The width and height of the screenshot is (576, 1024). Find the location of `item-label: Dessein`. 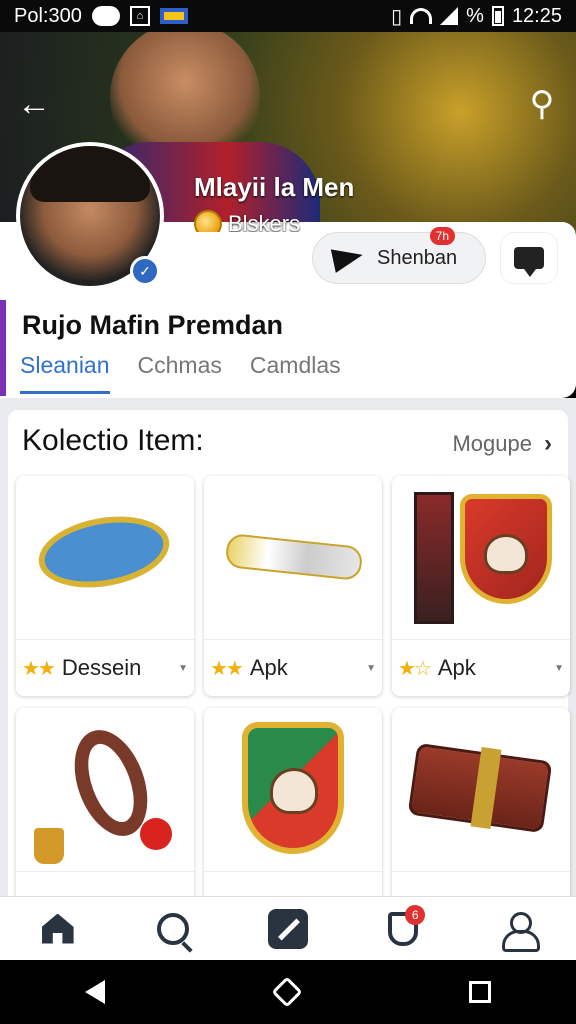

item-label: Dessein is located at coordinates (101, 667).